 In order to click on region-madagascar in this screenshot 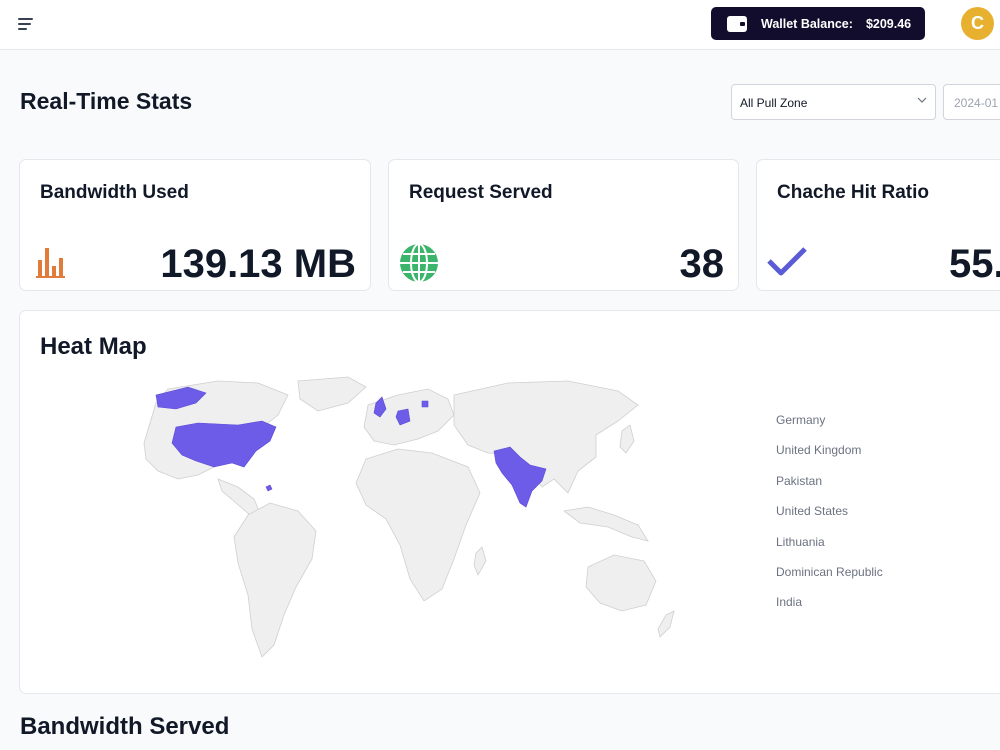, I will do `click(480, 561)`.